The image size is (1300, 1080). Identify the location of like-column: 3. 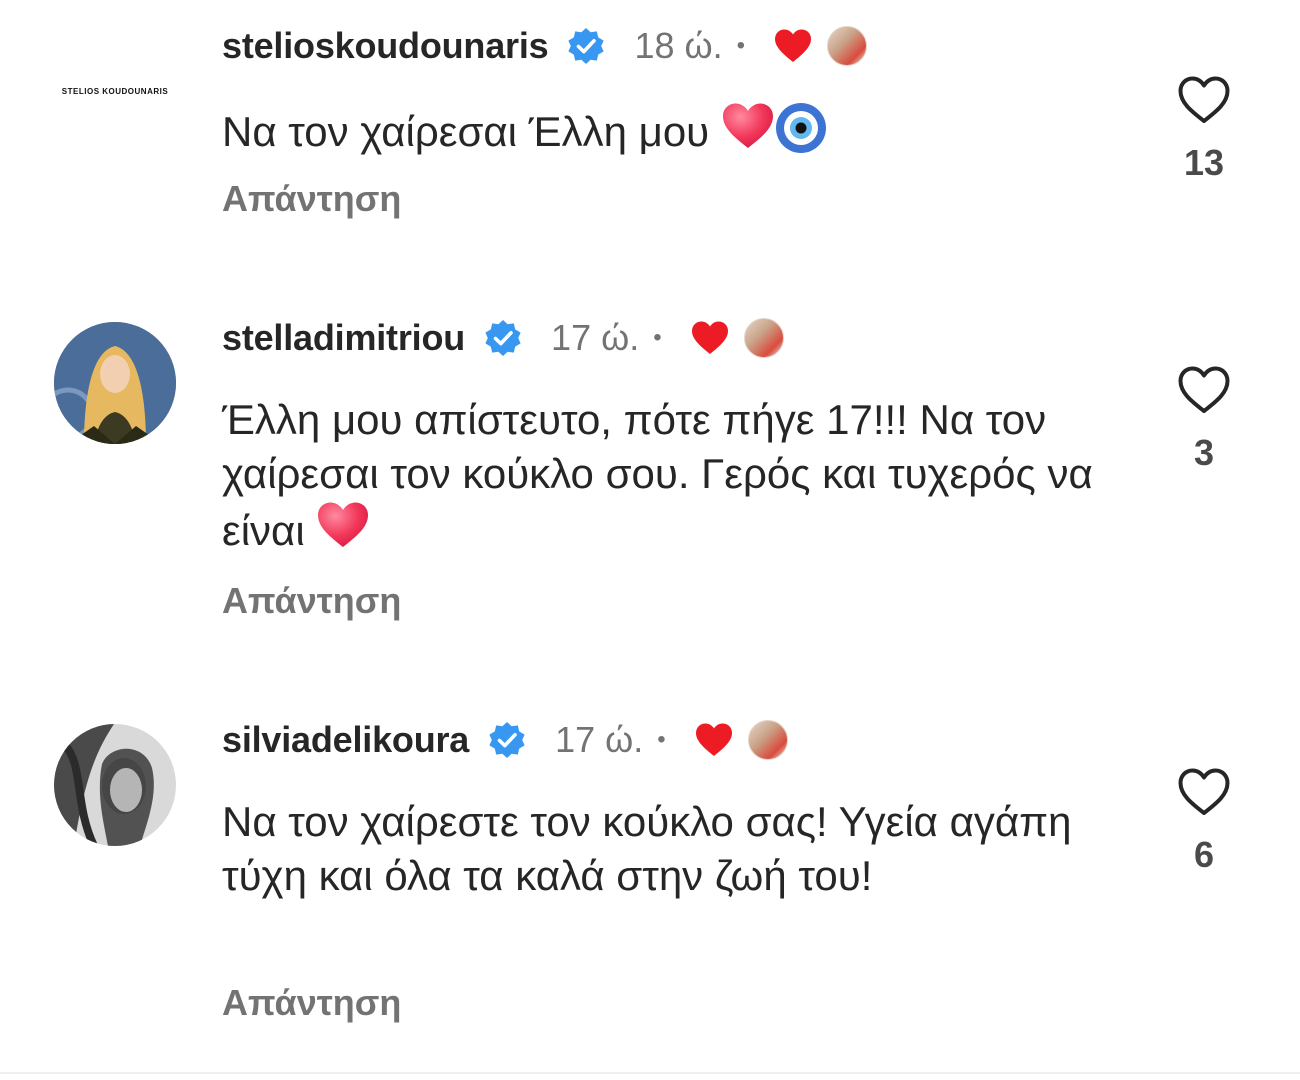
(1204, 419).